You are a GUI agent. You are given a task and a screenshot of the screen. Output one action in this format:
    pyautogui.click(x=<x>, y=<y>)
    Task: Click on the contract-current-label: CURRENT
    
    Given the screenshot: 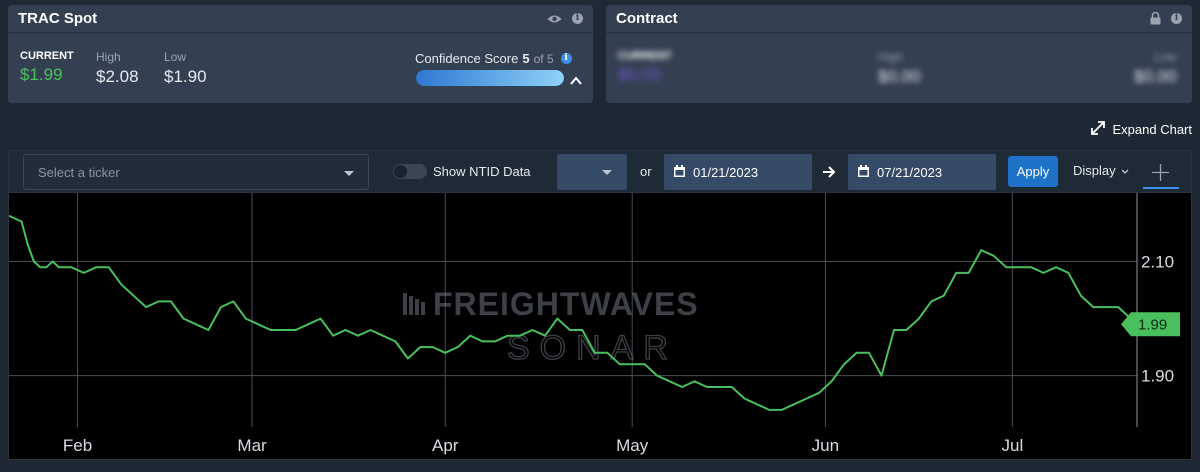 What is the action you would take?
    pyautogui.click(x=645, y=56)
    